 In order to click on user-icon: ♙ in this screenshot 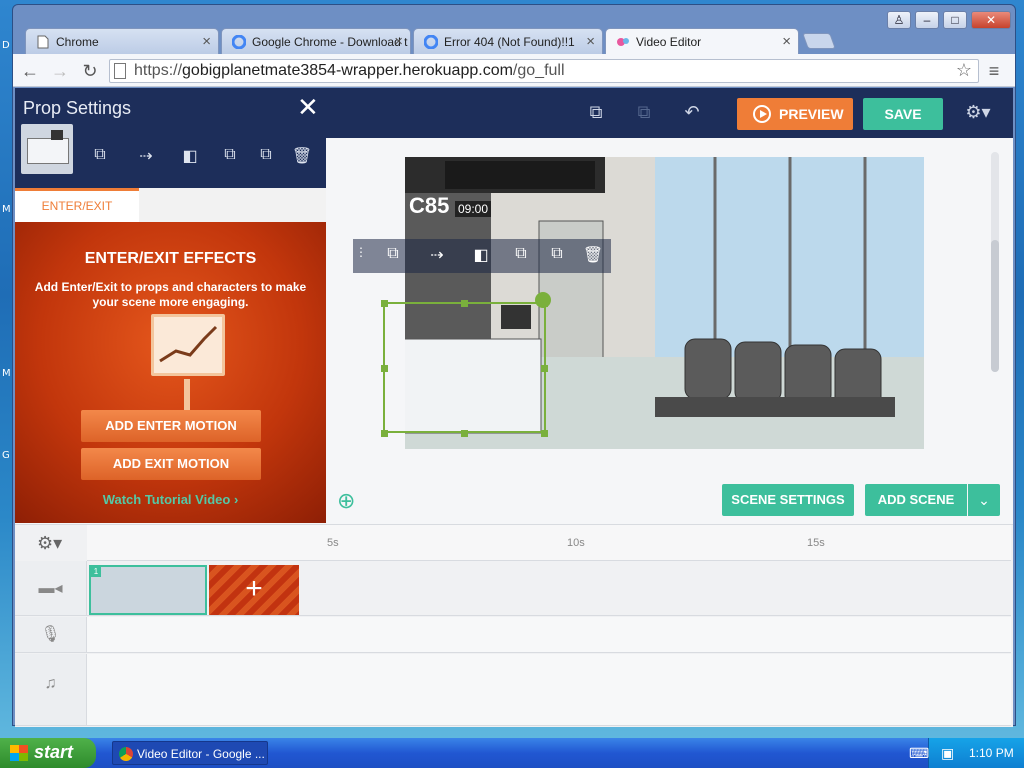, I will do `click(899, 20)`.